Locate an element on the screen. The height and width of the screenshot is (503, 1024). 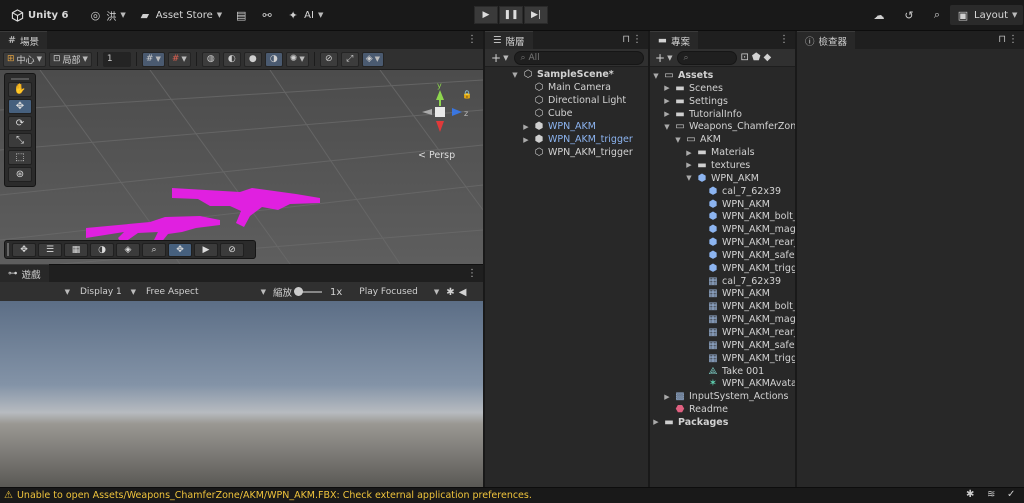
overlay-move-button: ✥ is located at coordinates (24, 249).